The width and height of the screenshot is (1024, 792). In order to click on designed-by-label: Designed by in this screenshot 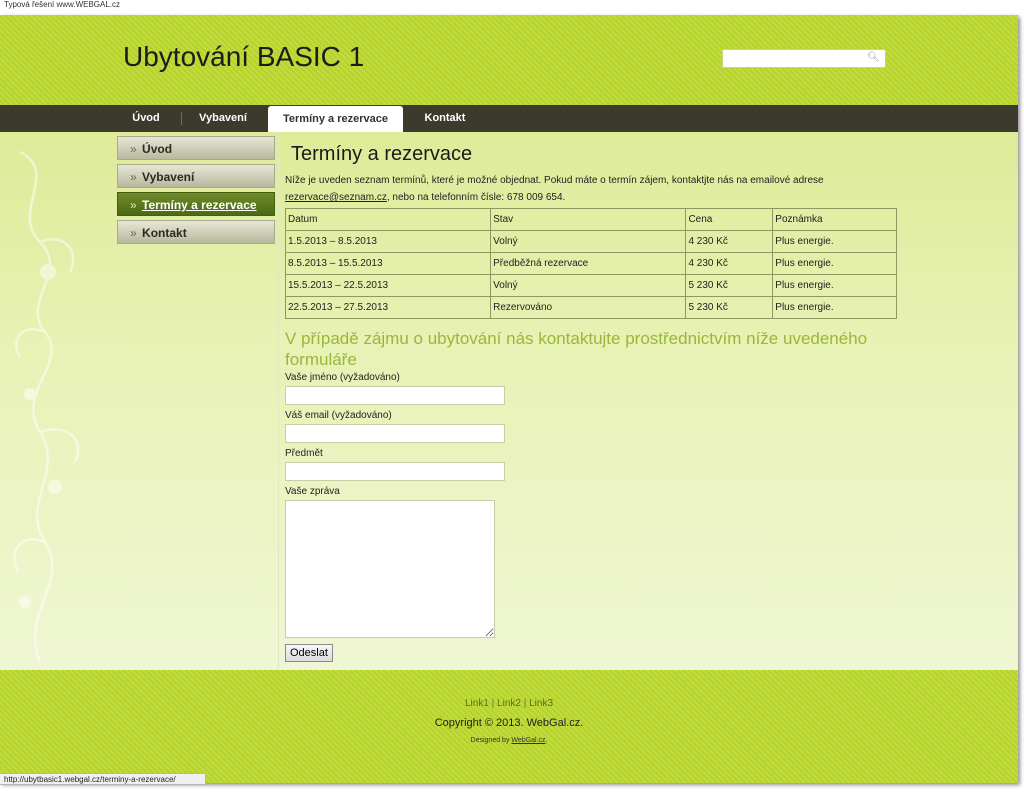, I will do `click(490, 740)`.